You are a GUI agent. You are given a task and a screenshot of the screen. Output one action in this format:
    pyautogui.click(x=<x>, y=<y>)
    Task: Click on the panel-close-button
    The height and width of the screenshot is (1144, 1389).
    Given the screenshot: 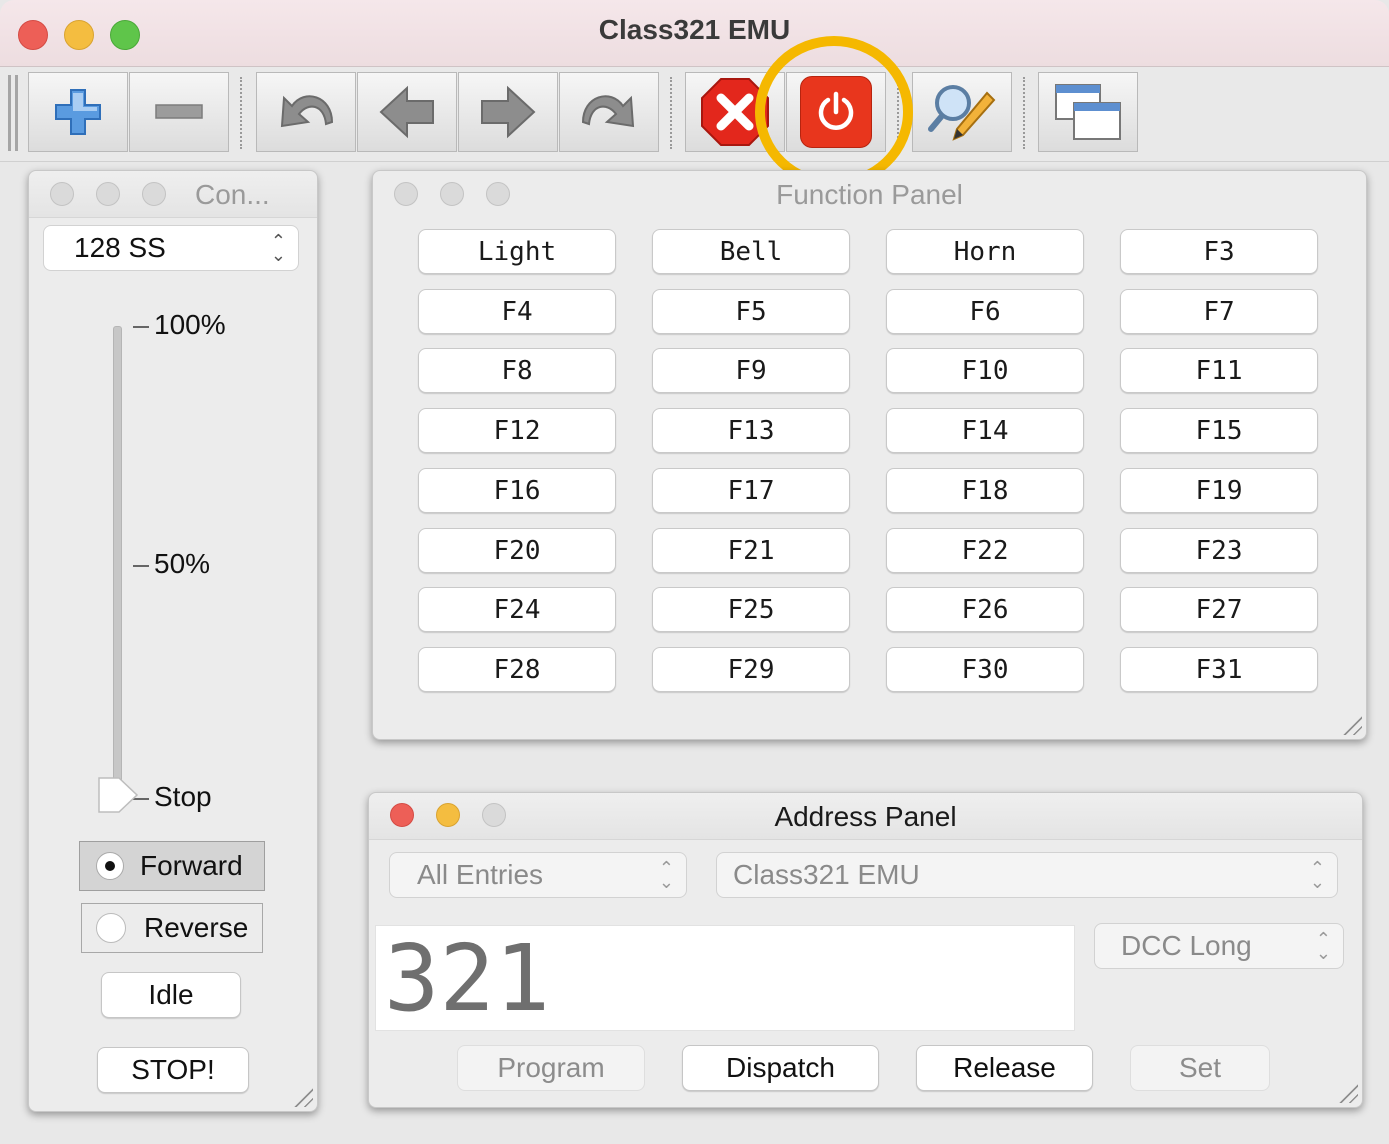 What is the action you would take?
    pyautogui.click(x=62, y=194)
    